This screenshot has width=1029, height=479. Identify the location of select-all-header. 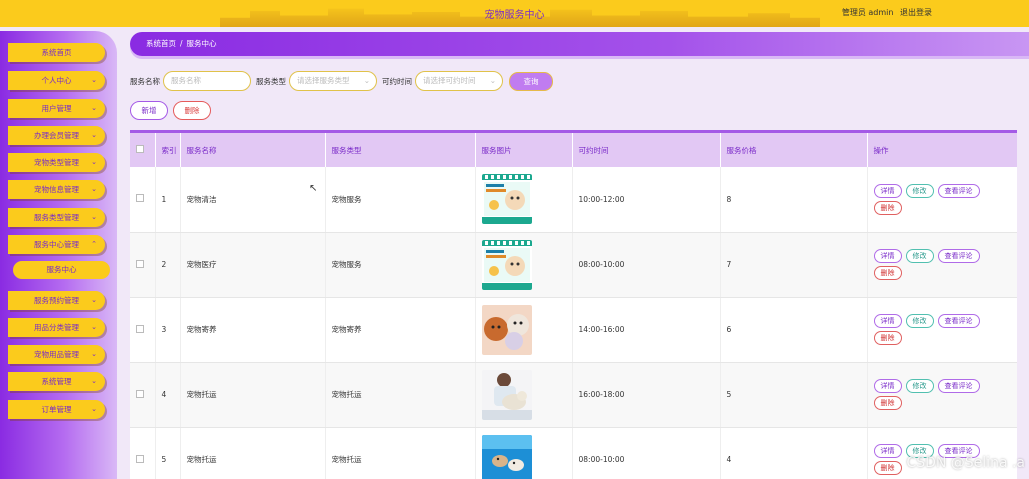
(143, 150).